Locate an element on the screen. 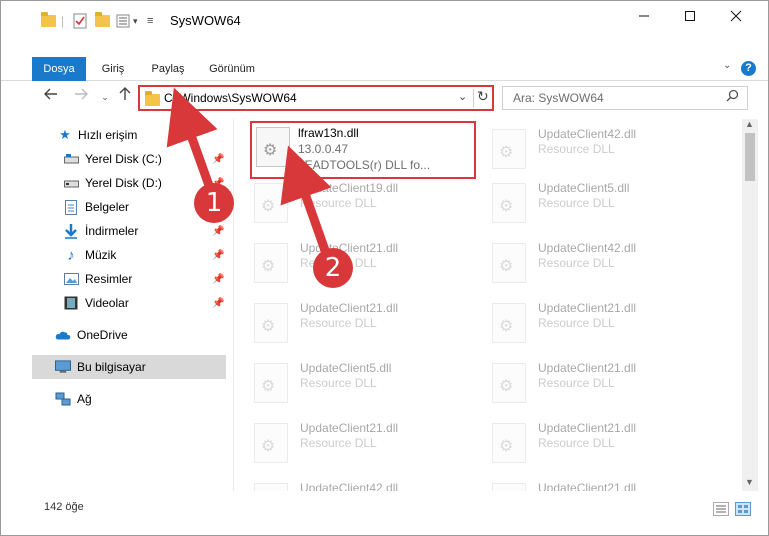  step-badge-1: 1 is located at coordinates (214, 203).